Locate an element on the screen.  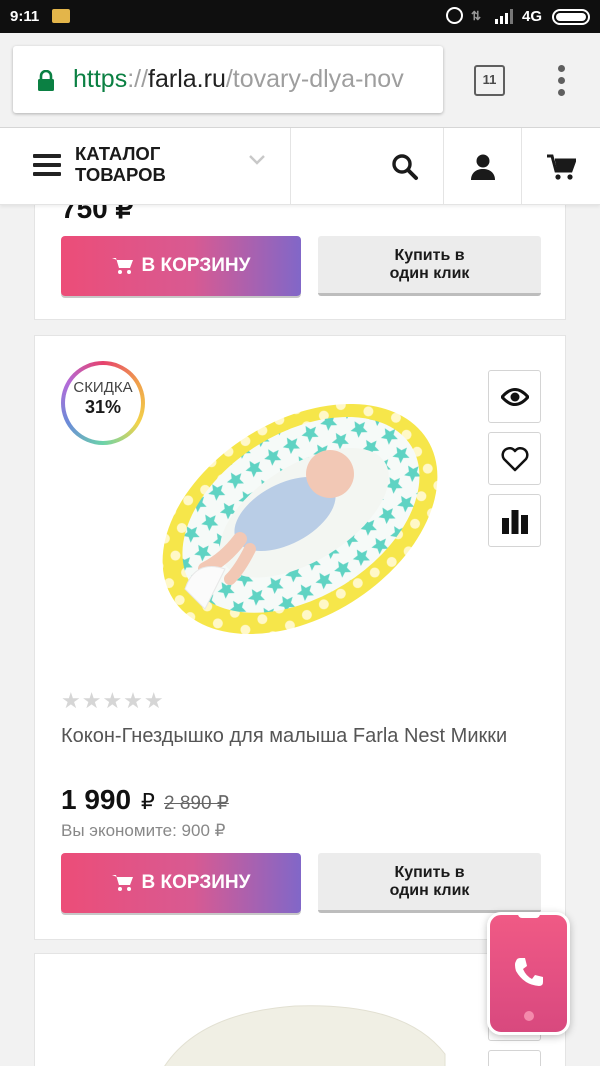
product-price: 750 ₽ is located at coordinates (97, 214).